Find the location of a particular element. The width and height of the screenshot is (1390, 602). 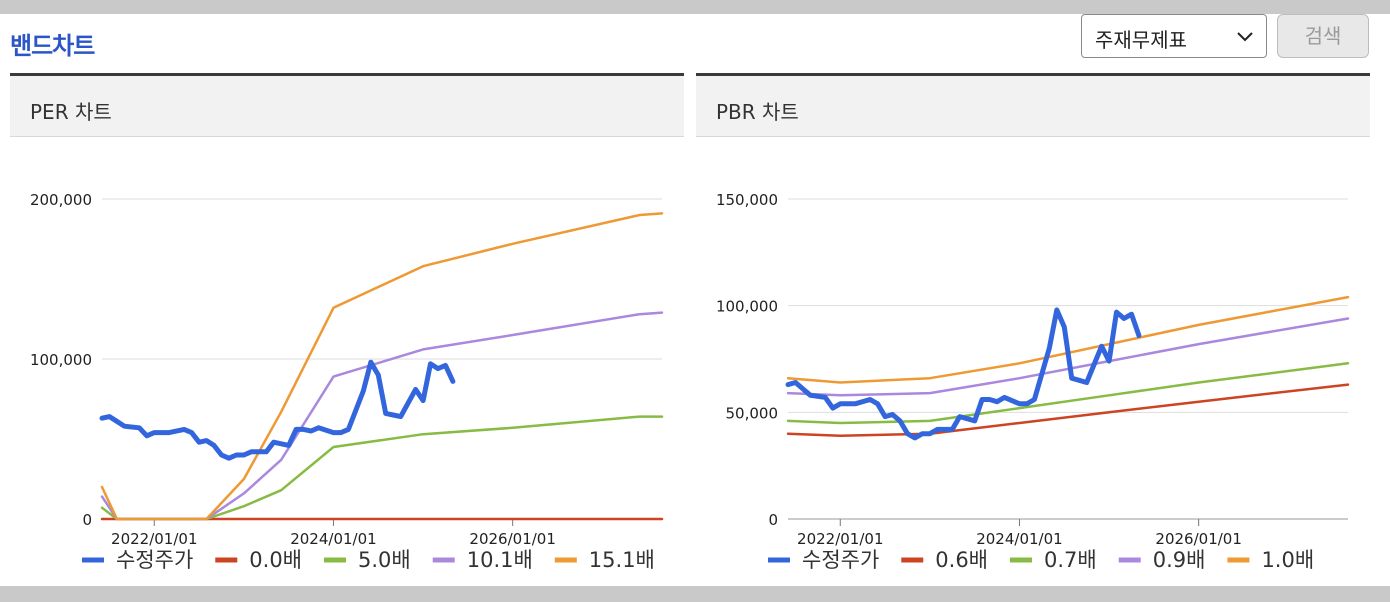

legend-label: 1.0배 is located at coordinates (1287, 560).